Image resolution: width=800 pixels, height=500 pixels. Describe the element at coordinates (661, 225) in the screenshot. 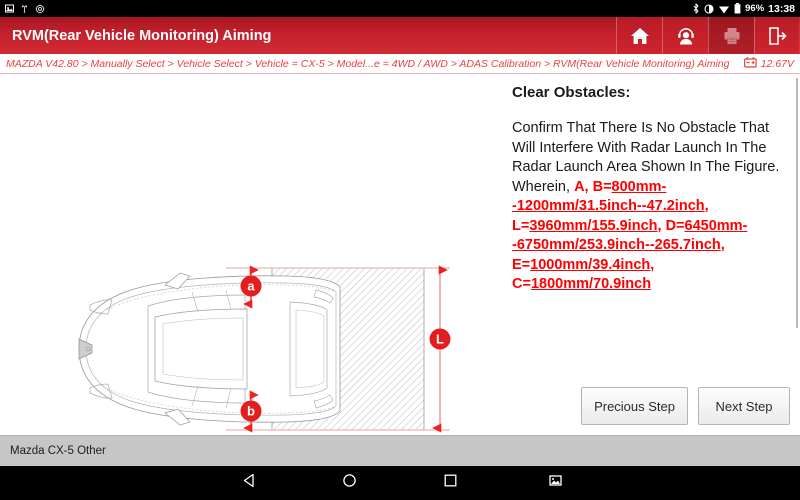

I see `spec-sep-2: ,` at that location.